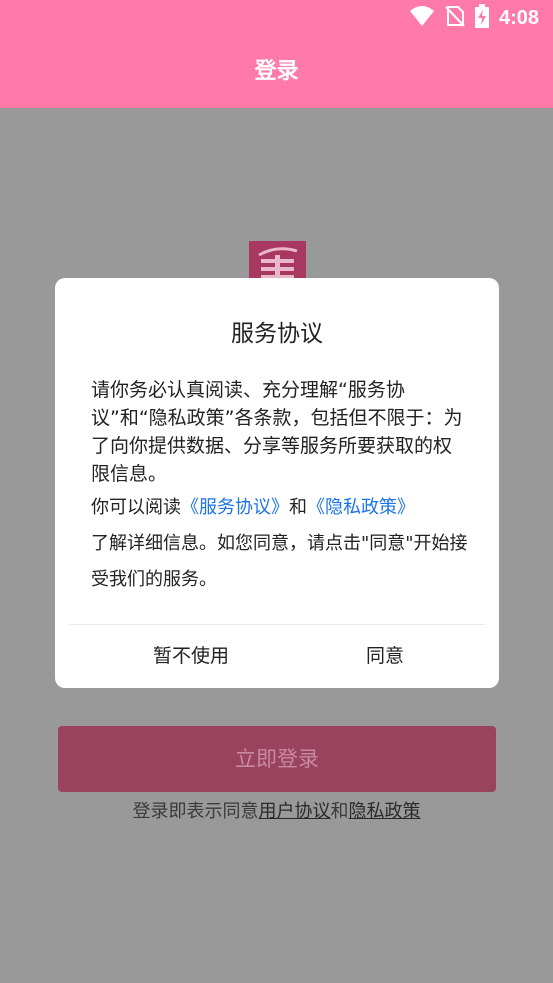 The width and height of the screenshot is (553, 983). I want to click on status-icons: 4:08, so click(474, 18).